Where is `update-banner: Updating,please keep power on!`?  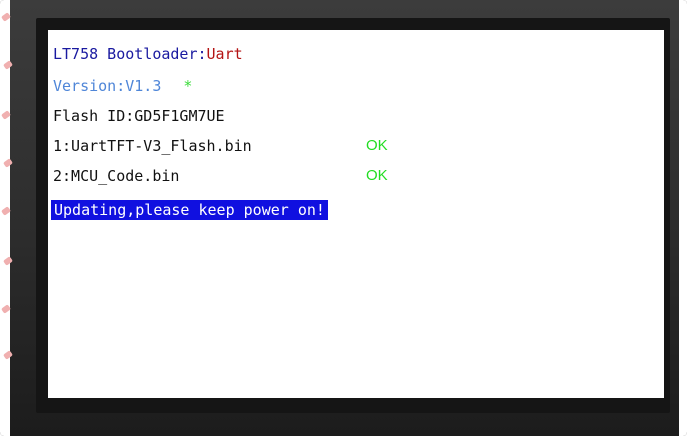
update-banner: Updating,please keep power on! is located at coordinates (189, 210).